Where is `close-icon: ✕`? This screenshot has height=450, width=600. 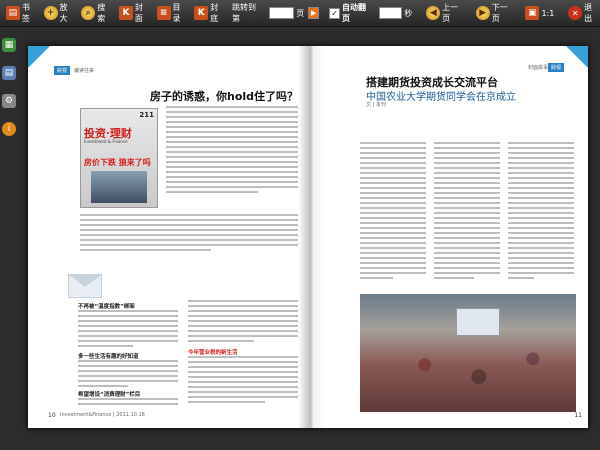
close-icon: ✕ is located at coordinates (575, 13).